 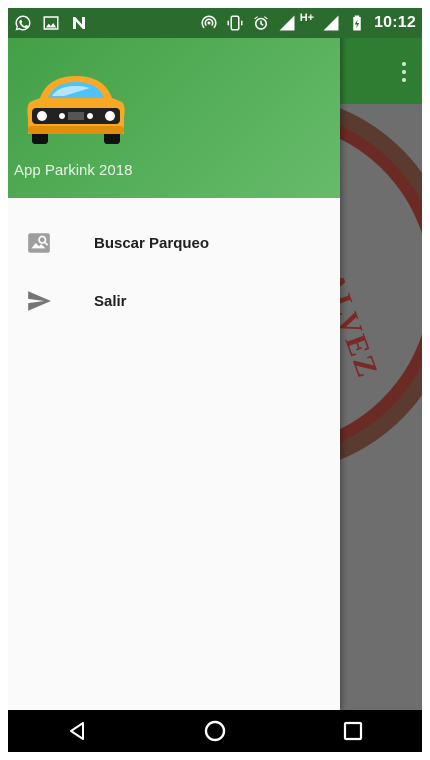 I want to click on whatsapp-icon, so click(x=23, y=23).